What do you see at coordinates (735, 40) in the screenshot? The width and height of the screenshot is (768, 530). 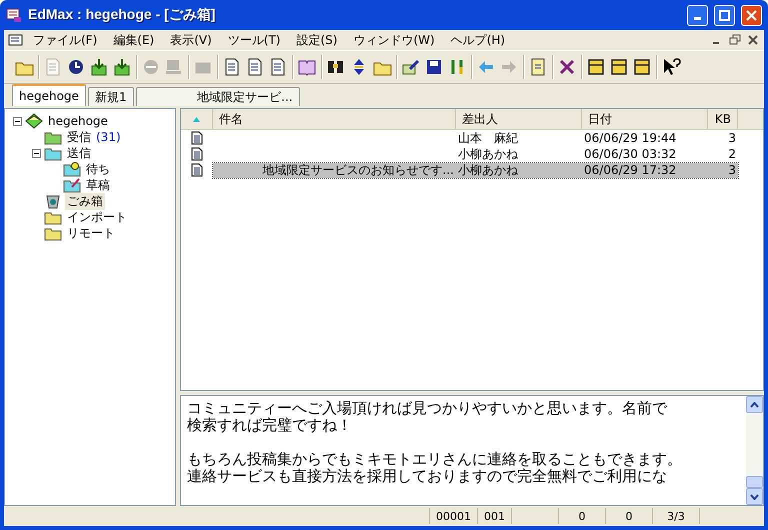 I see `restore-icon` at bounding box center [735, 40].